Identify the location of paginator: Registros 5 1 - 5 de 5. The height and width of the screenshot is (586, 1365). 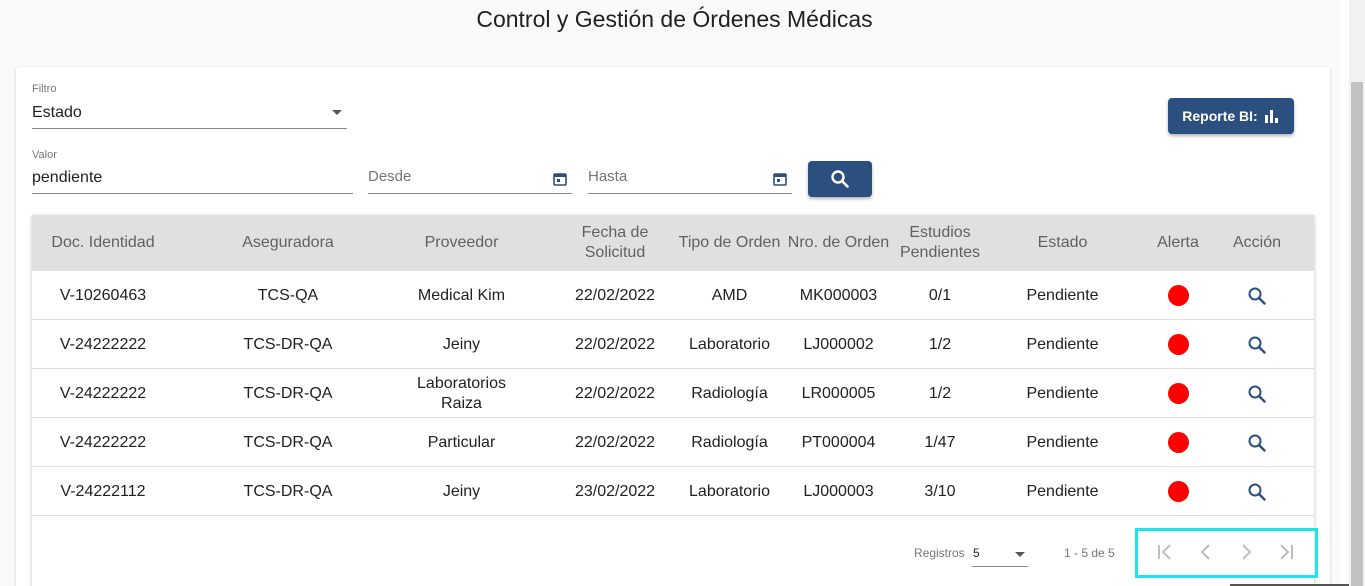
(675, 551).